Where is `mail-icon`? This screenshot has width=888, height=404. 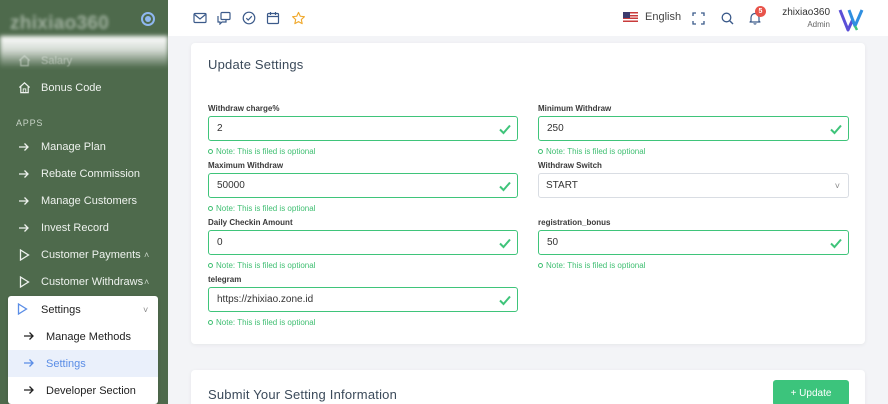
mail-icon is located at coordinates (200, 18).